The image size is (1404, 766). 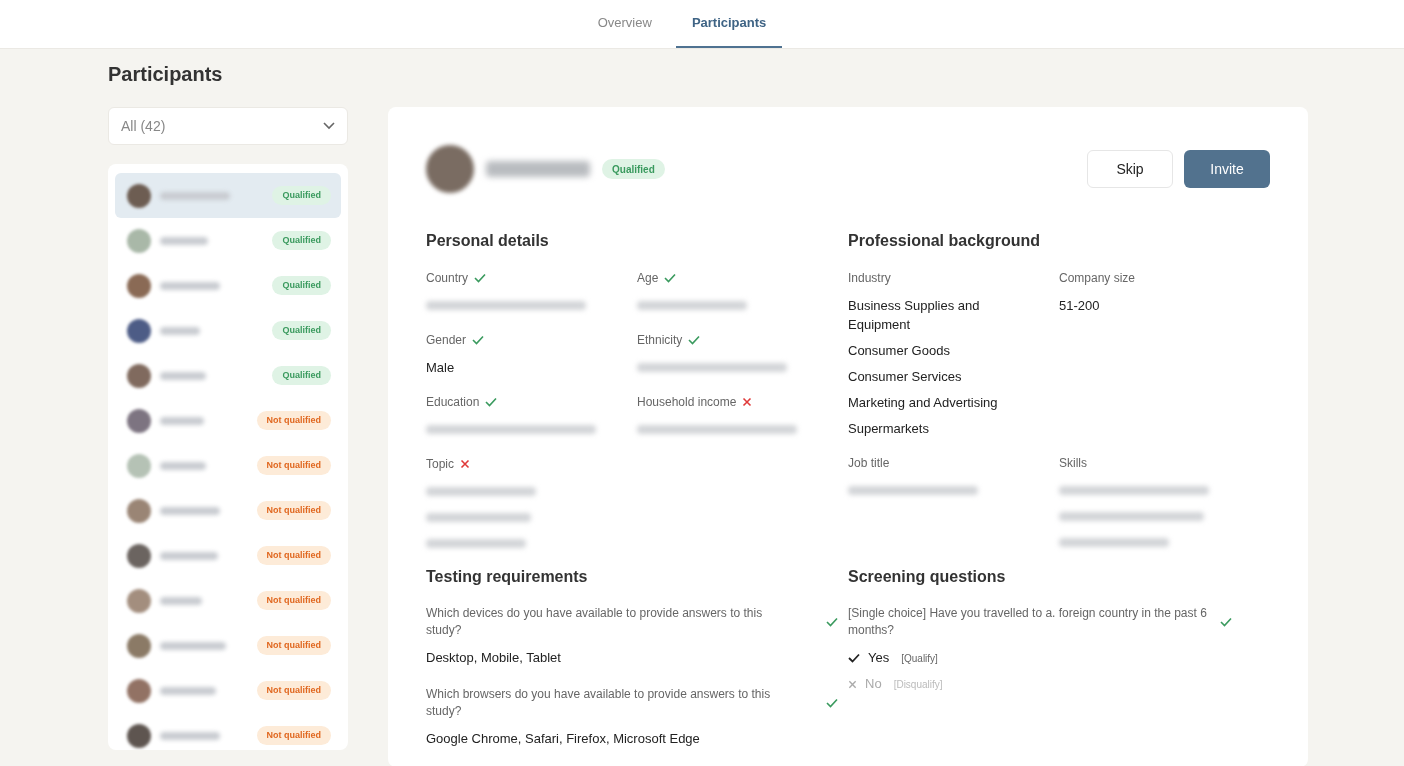 What do you see at coordinates (507, 577) in the screenshot?
I see `section-title: Testing requirements` at bounding box center [507, 577].